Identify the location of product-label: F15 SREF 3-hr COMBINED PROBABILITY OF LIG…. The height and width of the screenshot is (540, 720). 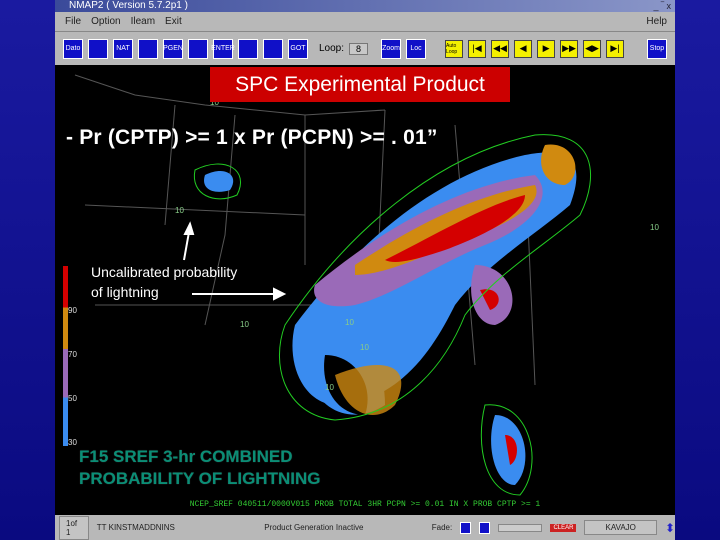
(199, 468).